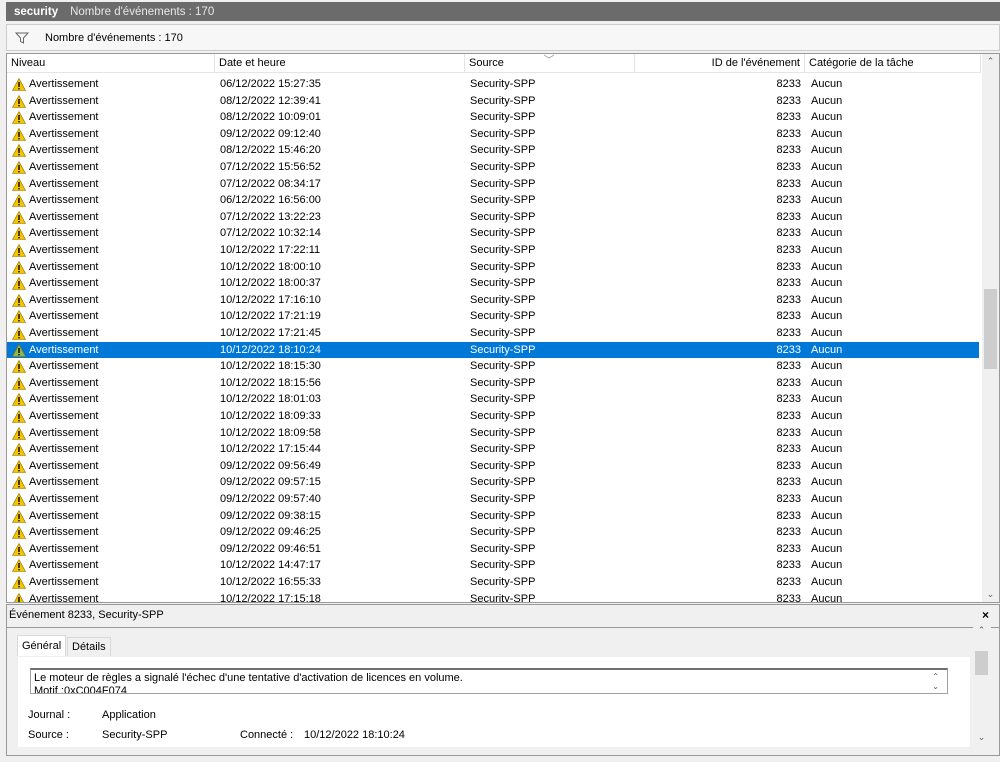 The width and height of the screenshot is (1000, 762). I want to click on divider, so click(503, 627).